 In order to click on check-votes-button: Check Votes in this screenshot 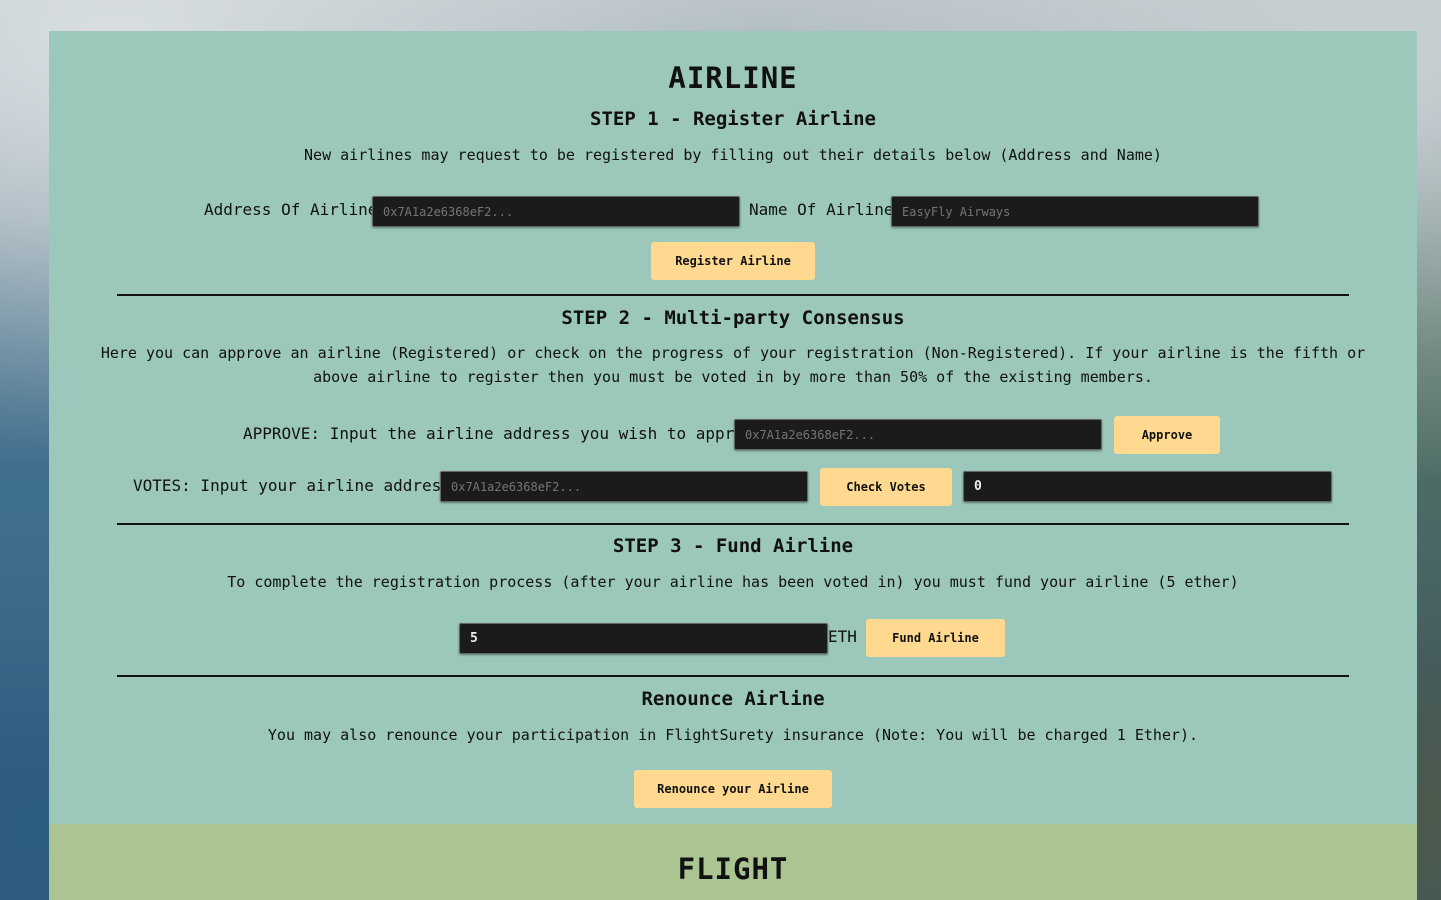, I will do `click(886, 487)`.